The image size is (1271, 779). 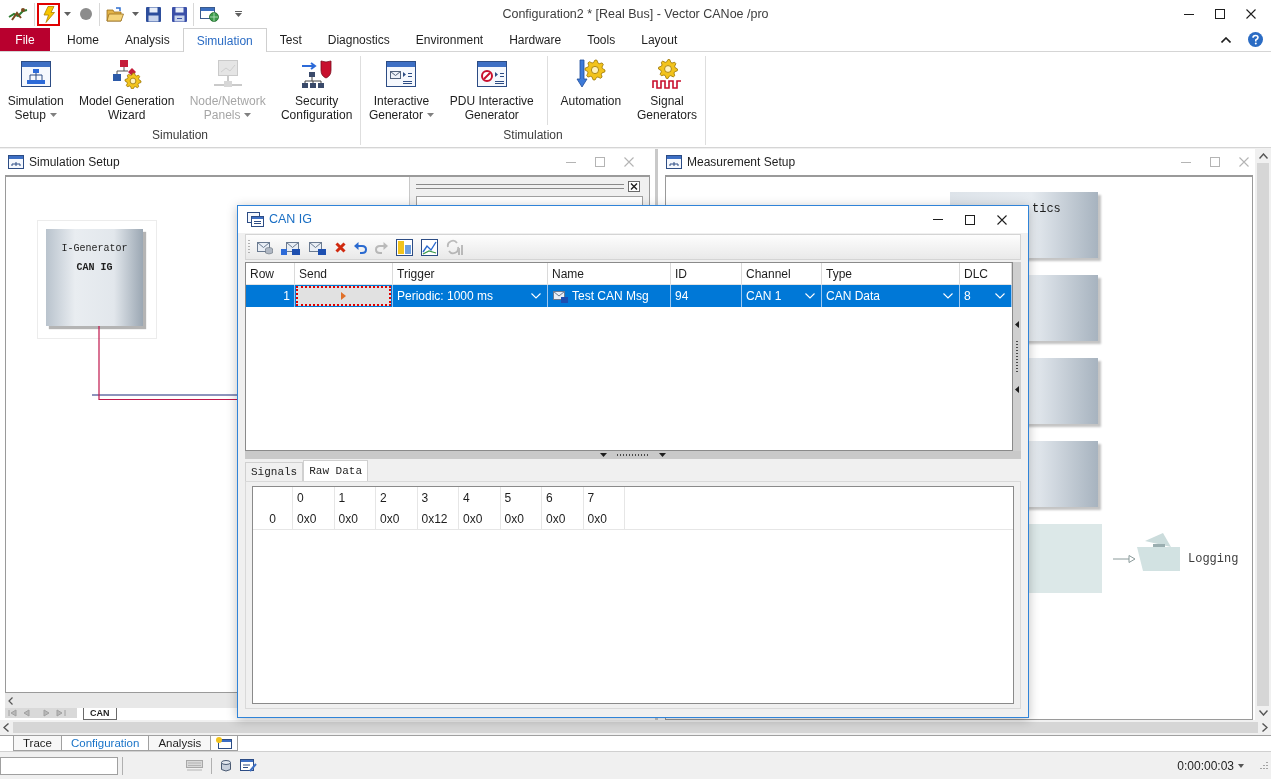 I want to click on window-edit-icon, so click(x=248, y=765).